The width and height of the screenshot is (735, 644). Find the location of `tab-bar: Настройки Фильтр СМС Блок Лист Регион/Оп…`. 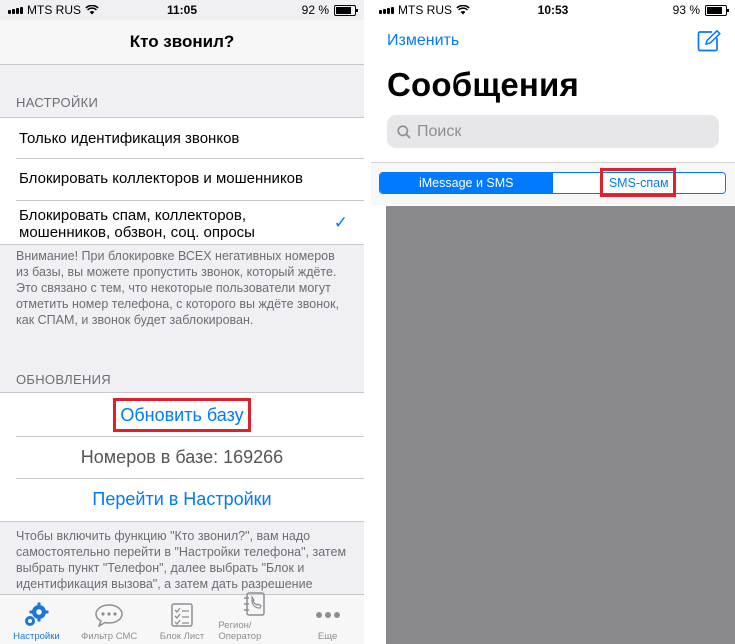

tab-bar: Настройки Фильтр СМС Блок Лист Регион/Оп… is located at coordinates (182, 618).